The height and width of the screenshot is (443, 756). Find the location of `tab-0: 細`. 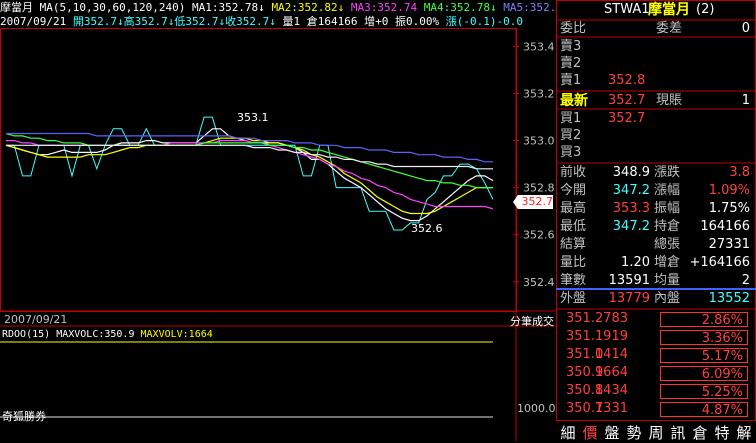

tab-0: 細 is located at coordinates (568, 432).